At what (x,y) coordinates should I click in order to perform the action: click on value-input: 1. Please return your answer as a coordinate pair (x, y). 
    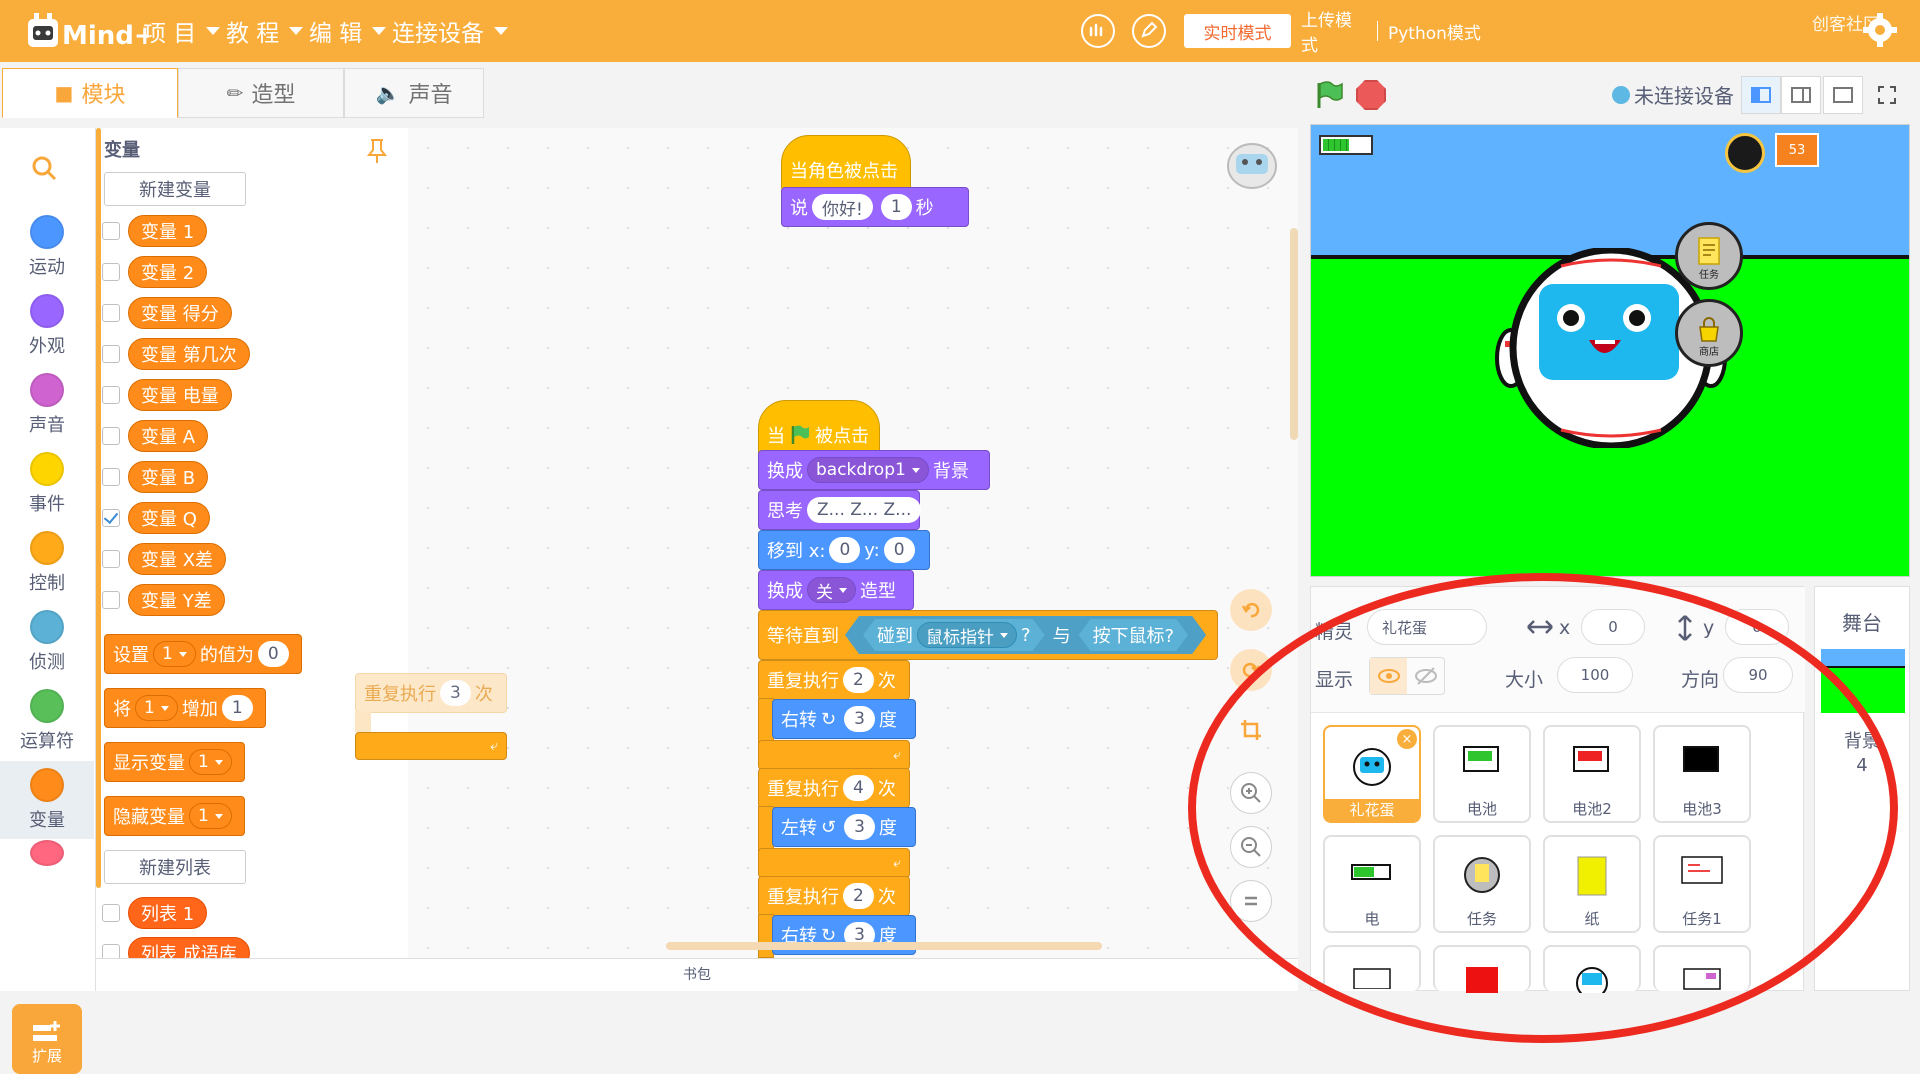
    Looking at the image, I should click on (237, 708).